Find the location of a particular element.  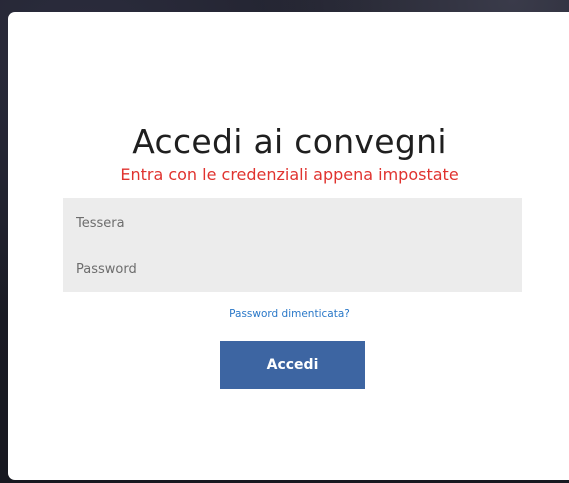

password-input is located at coordinates (292, 269).